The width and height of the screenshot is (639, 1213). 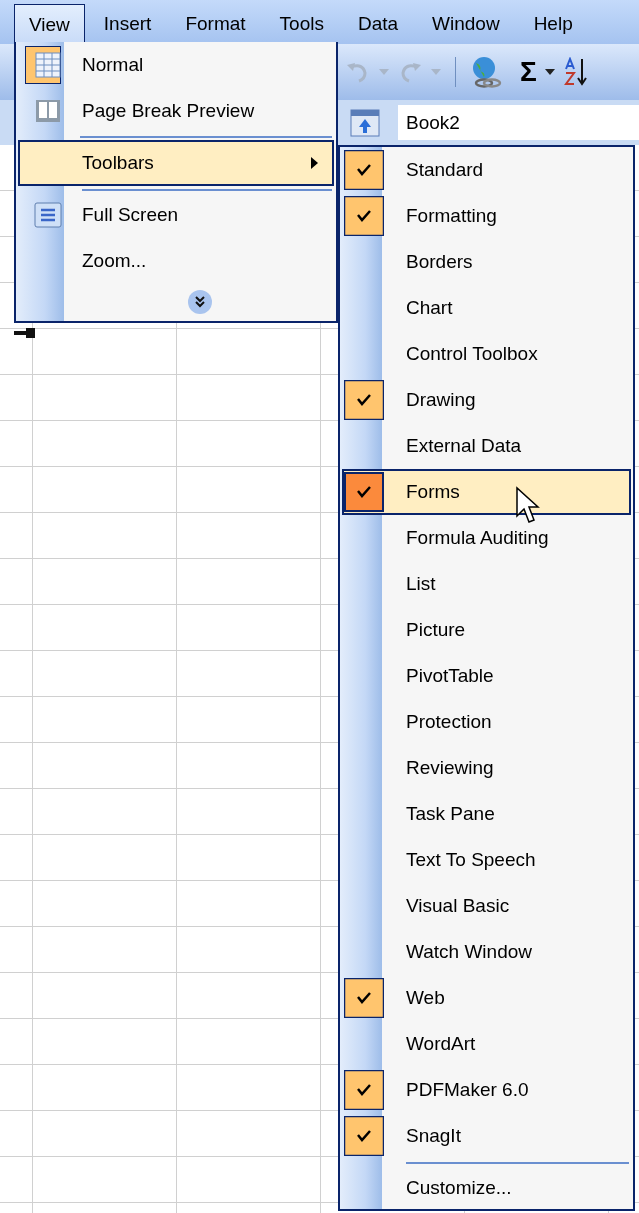 I want to click on menu-item: Drawing, so click(x=486, y=400).